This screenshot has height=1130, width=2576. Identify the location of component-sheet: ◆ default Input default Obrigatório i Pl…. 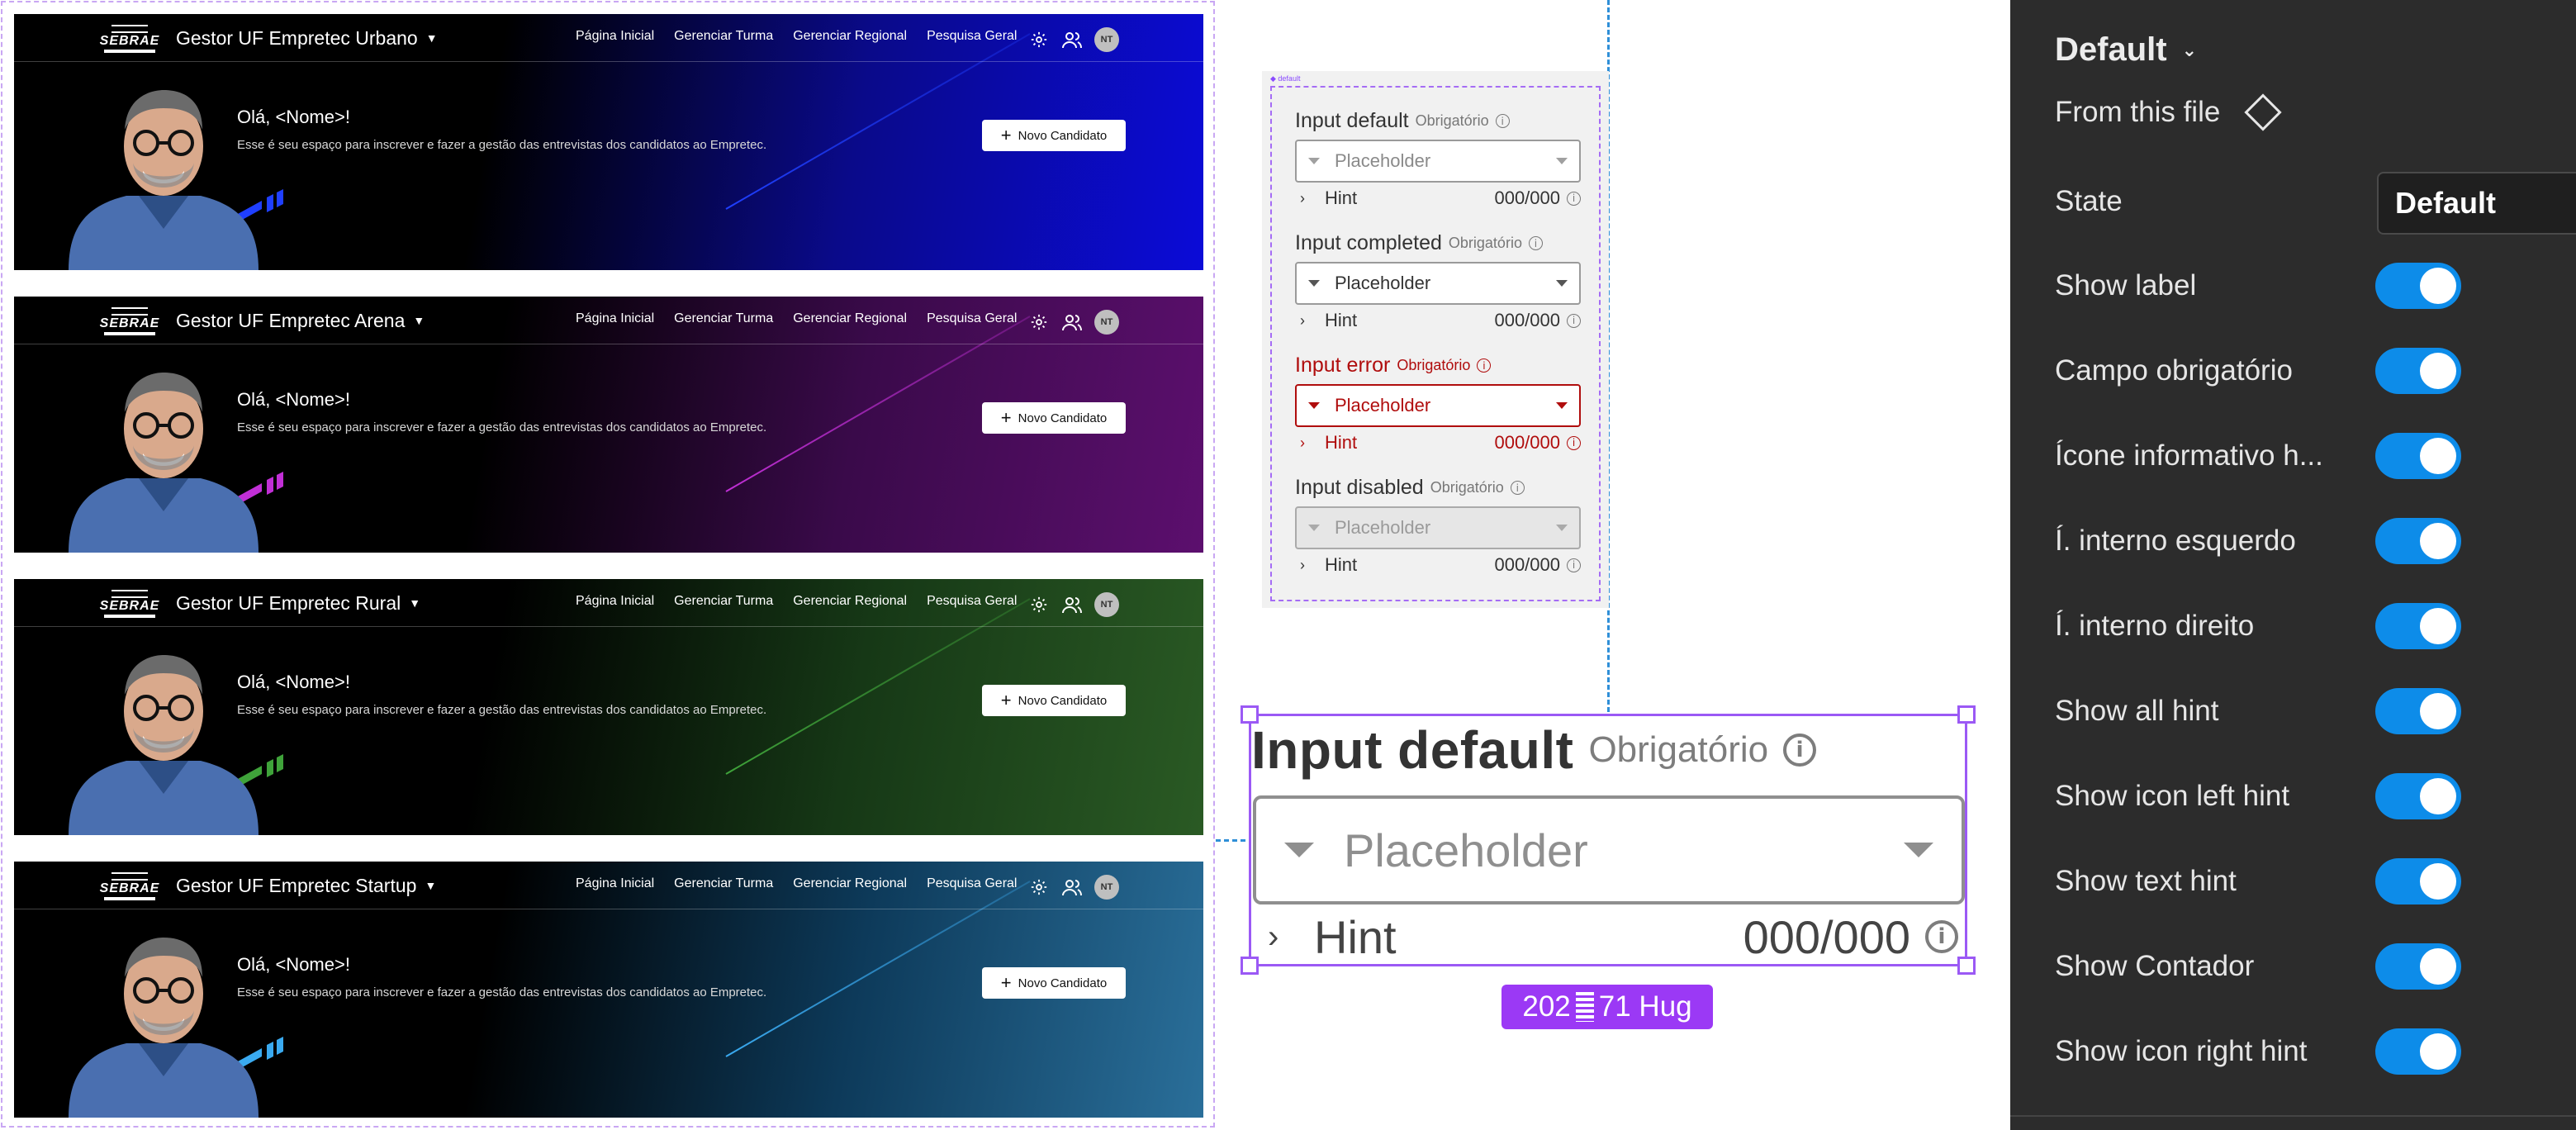
(1435, 339).